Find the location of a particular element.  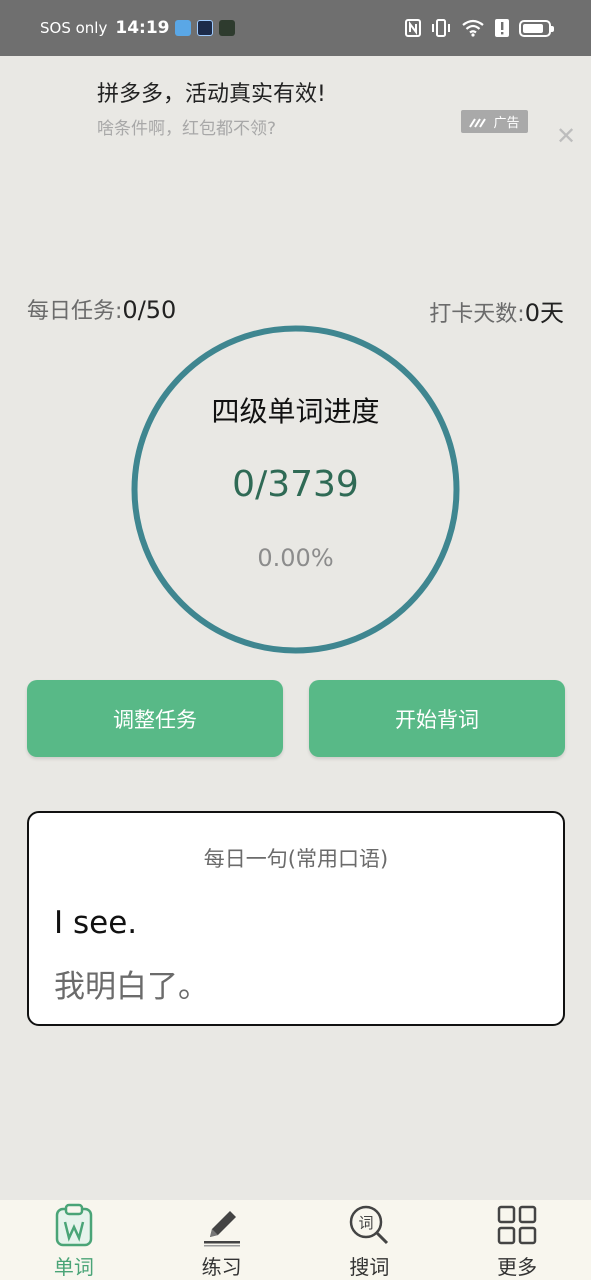

progress-percent: 0.00% is located at coordinates (295, 558).